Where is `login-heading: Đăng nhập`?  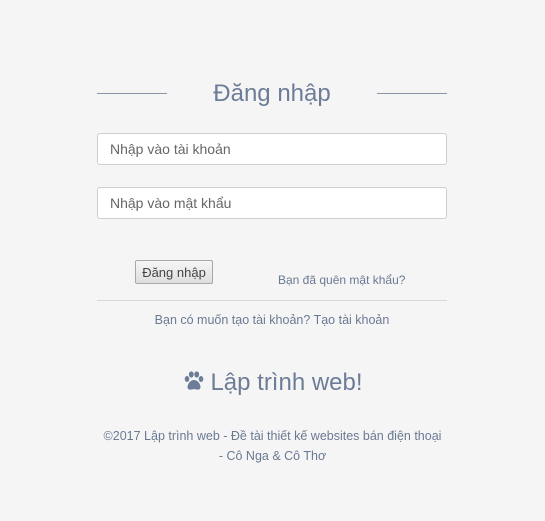
login-heading: Đăng nhập is located at coordinates (272, 94).